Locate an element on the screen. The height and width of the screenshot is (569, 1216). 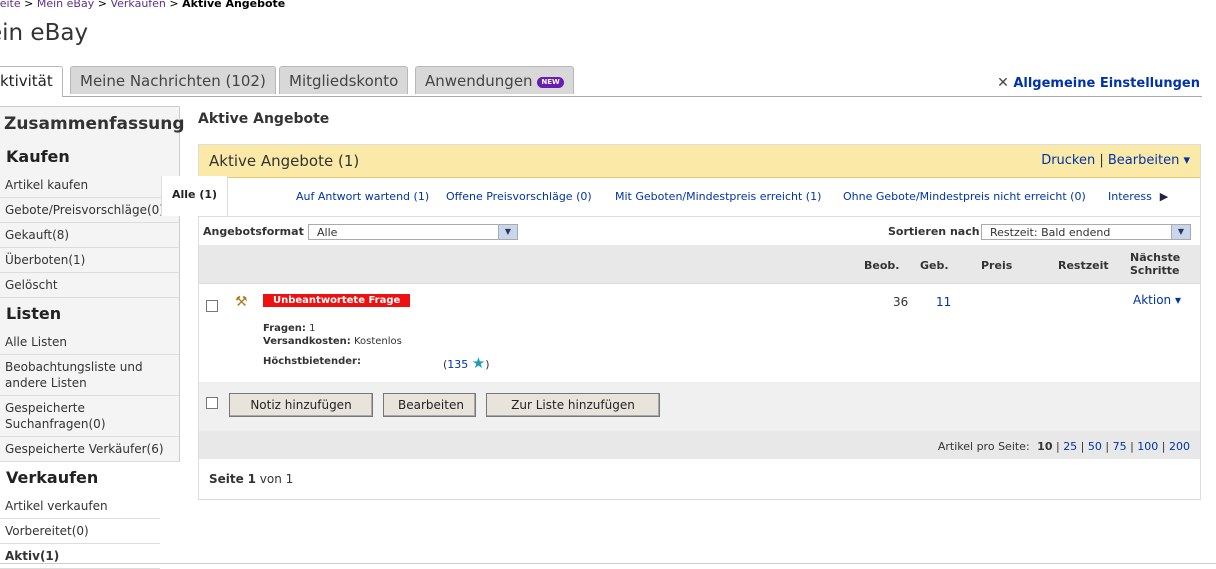
action-menu: Aktion ▾ is located at coordinates (1157, 300).